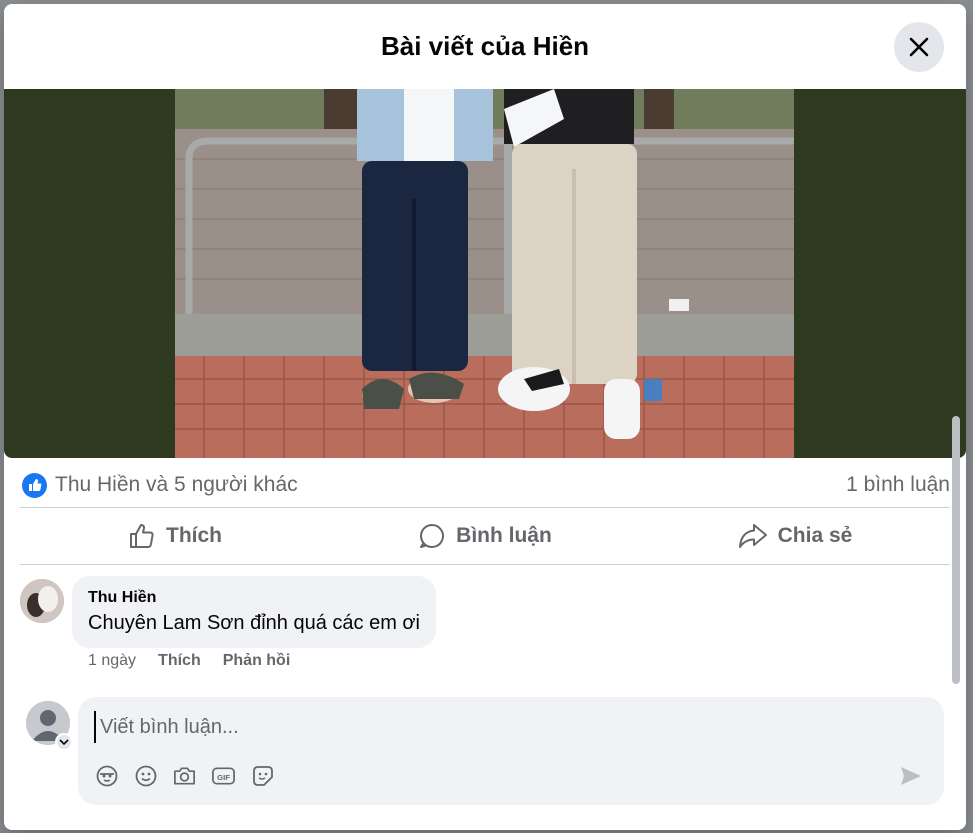  I want to click on thumbs-up-icon, so click(142, 536).